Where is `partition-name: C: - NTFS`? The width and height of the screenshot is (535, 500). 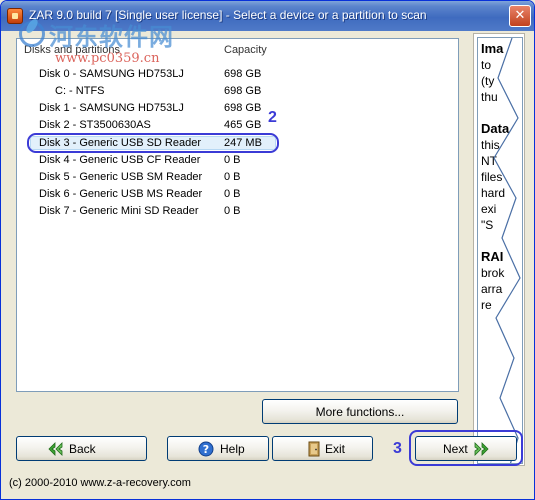
partition-name: C: - NTFS is located at coordinates (80, 91).